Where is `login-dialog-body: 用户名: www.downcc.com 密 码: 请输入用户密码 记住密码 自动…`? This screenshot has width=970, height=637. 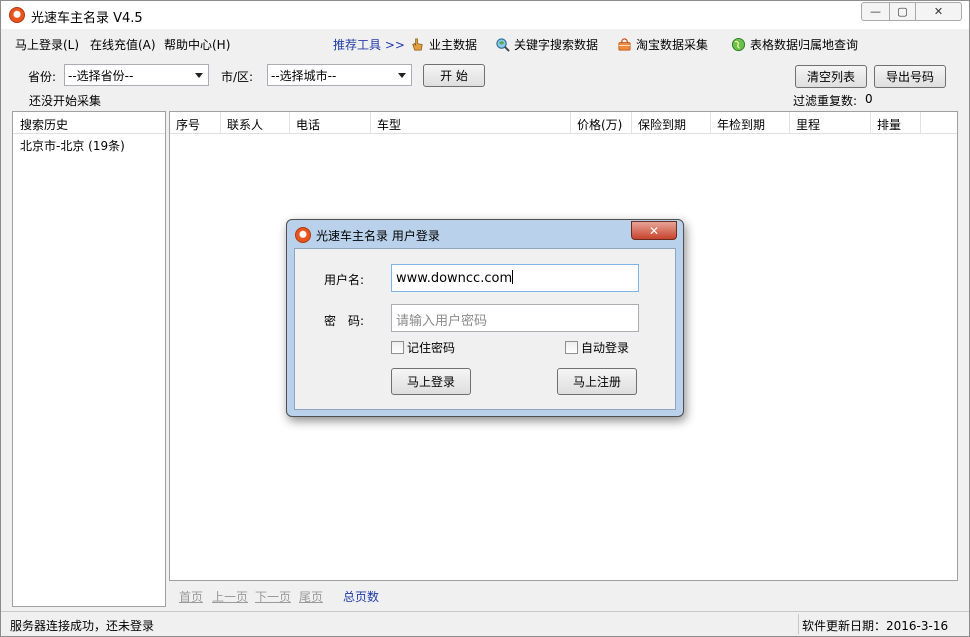 login-dialog-body: 用户名: www.downcc.com 密 码: 请输入用户密码 记住密码 自动… is located at coordinates (485, 329).